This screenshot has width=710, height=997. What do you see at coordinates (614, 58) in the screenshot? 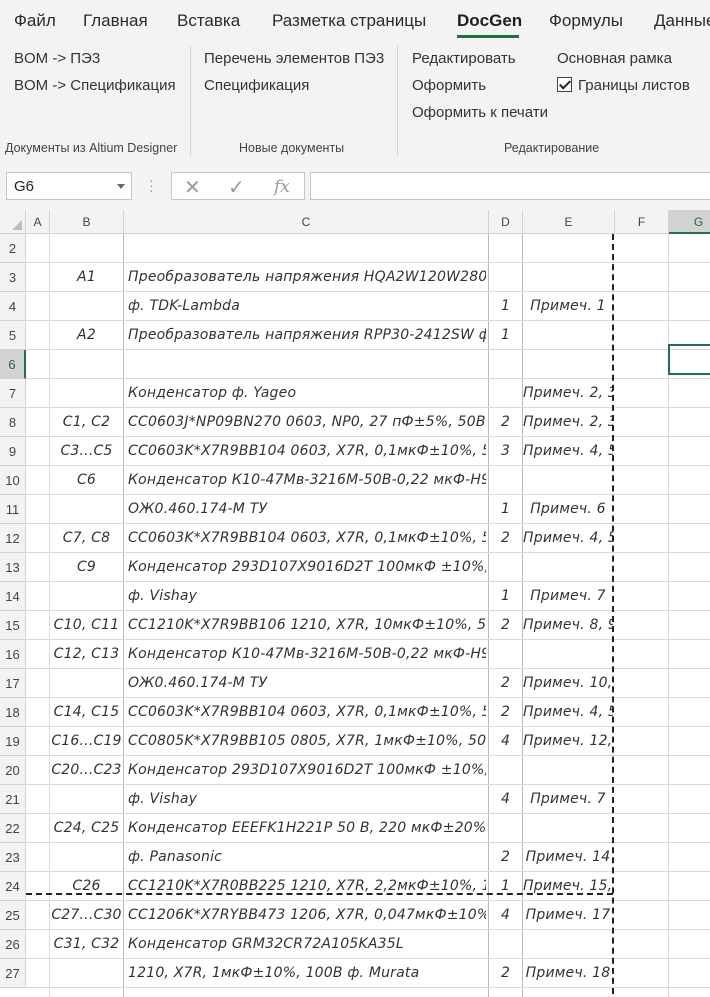
I see `main-frame-button: Основная рамка` at bounding box center [614, 58].